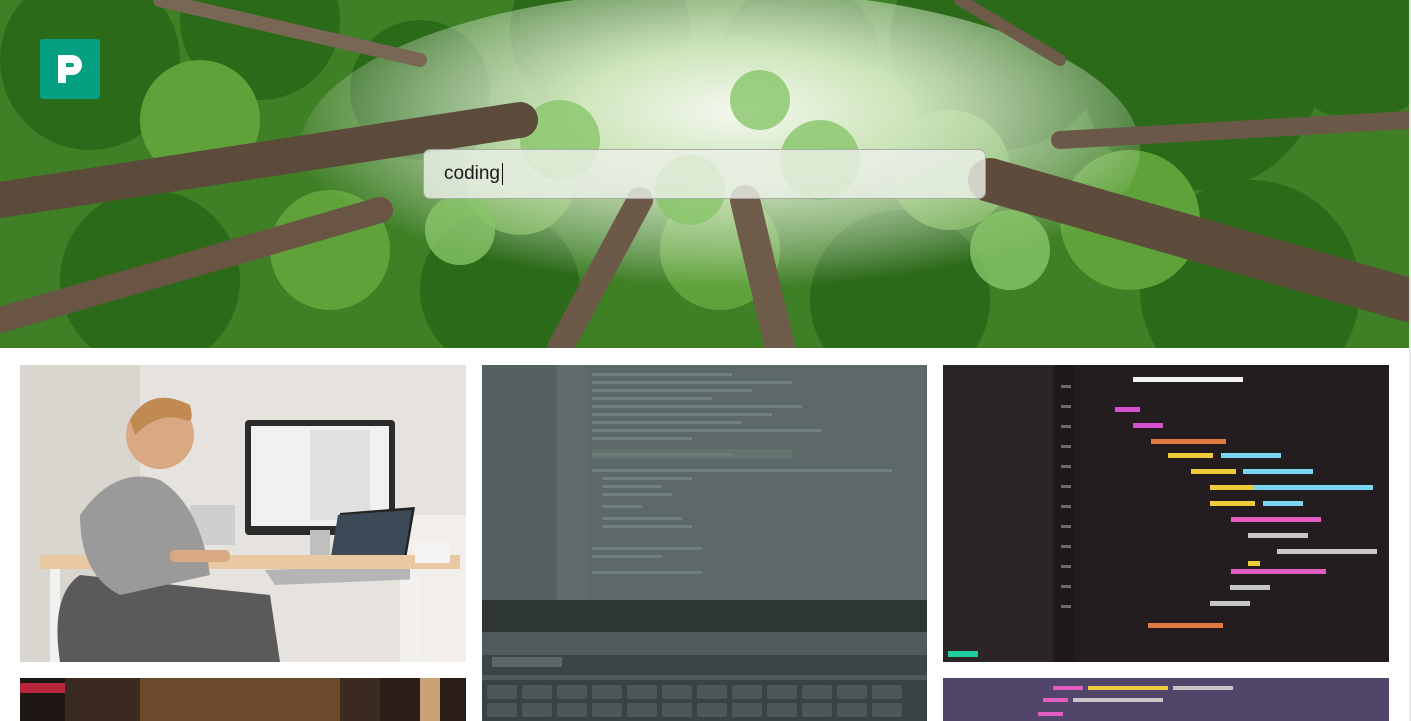  I want to click on photo-html-code-purple, so click(1166, 699).